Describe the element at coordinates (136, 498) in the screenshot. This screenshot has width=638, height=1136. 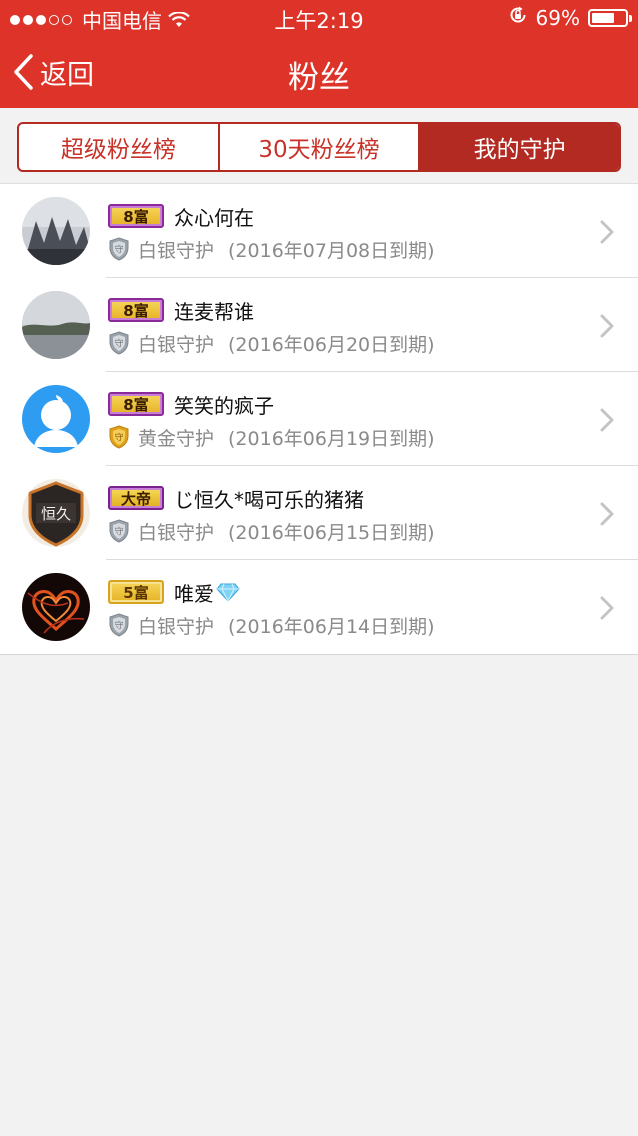
I see `emperor-level-badge: 大帝` at that location.